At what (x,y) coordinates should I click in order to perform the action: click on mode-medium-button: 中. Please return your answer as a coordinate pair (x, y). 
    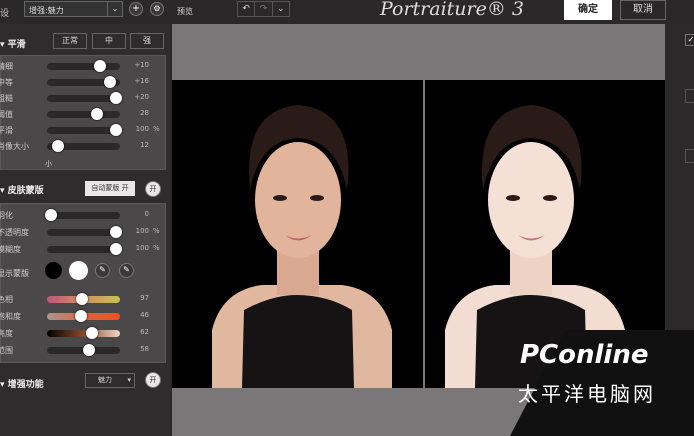
    Looking at the image, I should click on (109, 41).